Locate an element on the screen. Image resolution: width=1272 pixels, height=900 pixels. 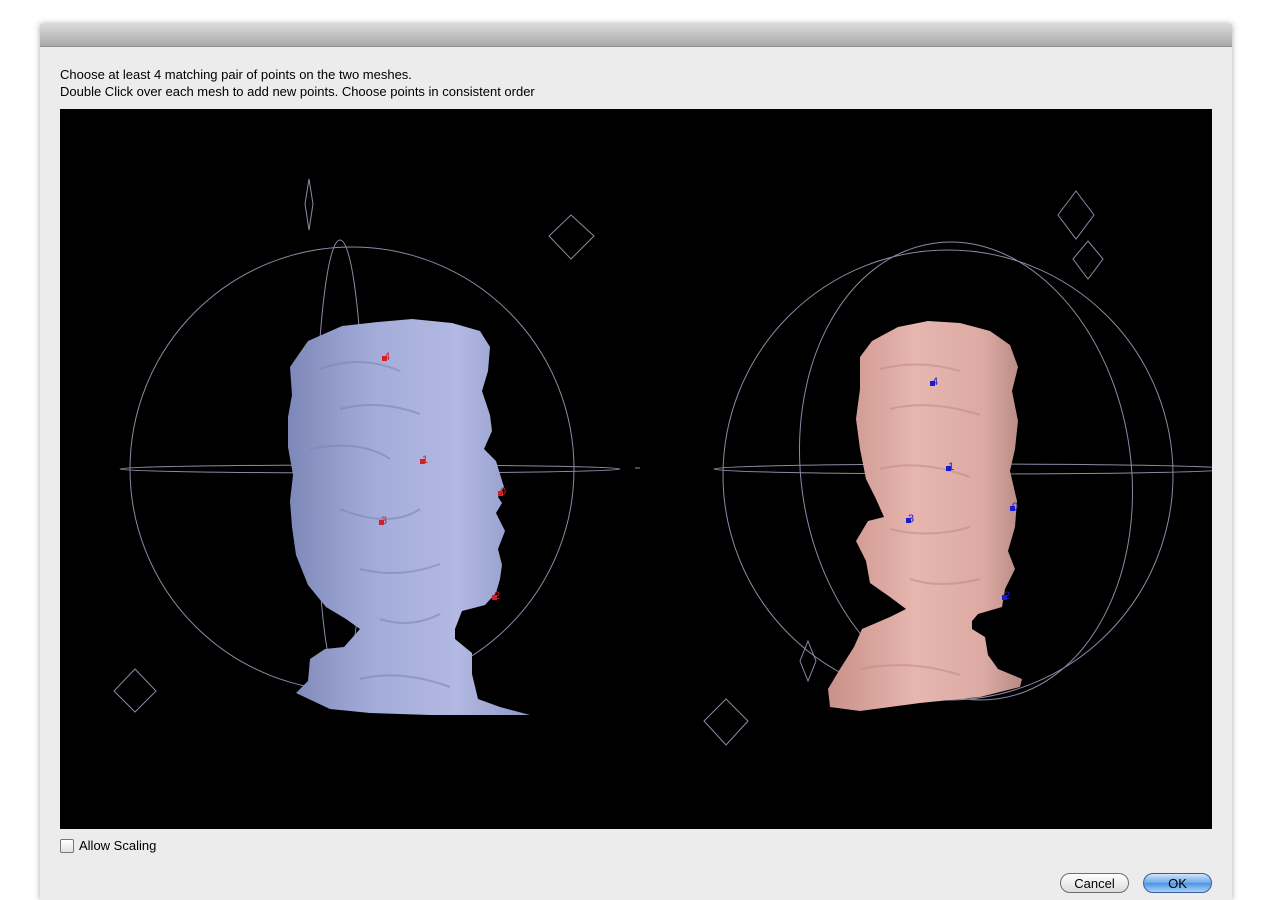
window-titlebar is located at coordinates (636, 35).